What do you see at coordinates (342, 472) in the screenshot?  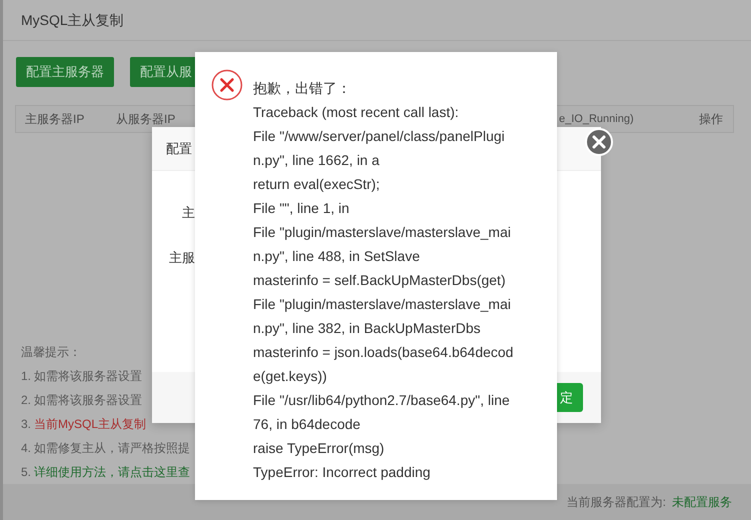 I see `traceback-line: TypeError: Incorrect padding` at bounding box center [342, 472].